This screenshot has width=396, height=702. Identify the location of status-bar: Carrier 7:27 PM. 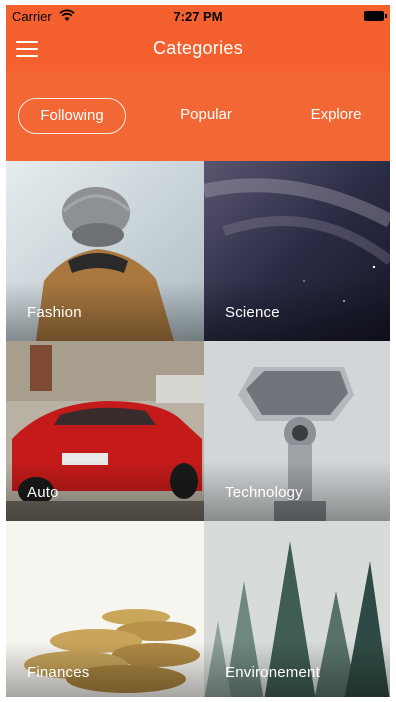
(198, 16).